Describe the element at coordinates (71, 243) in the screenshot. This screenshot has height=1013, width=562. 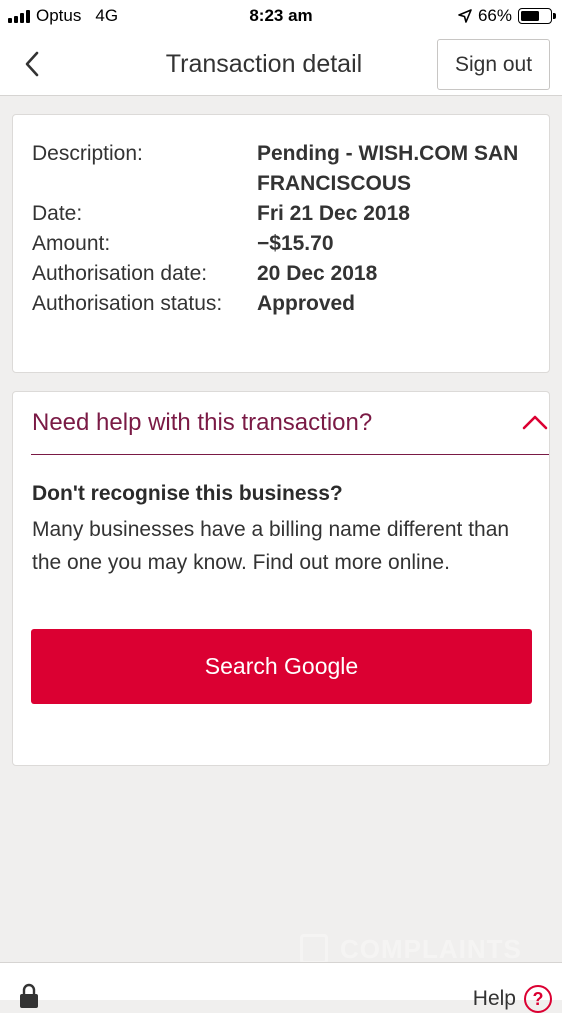
I see `amount-label: Amount:` at that location.